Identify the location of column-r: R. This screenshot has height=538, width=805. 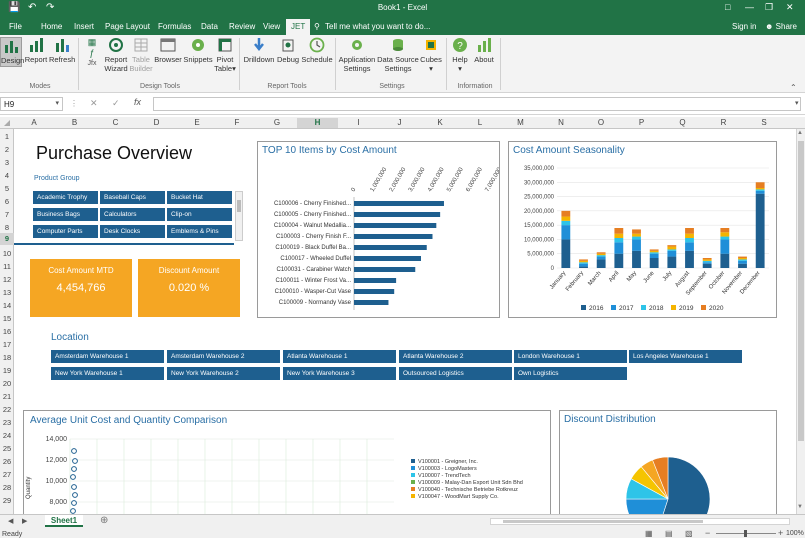
(723, 122).